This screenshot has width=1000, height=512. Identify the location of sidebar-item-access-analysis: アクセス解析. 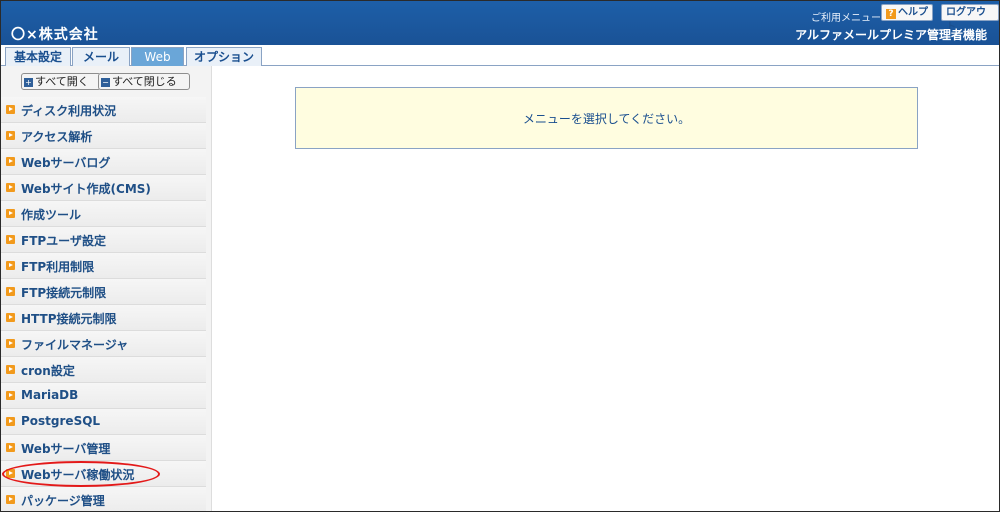
(103, 136).